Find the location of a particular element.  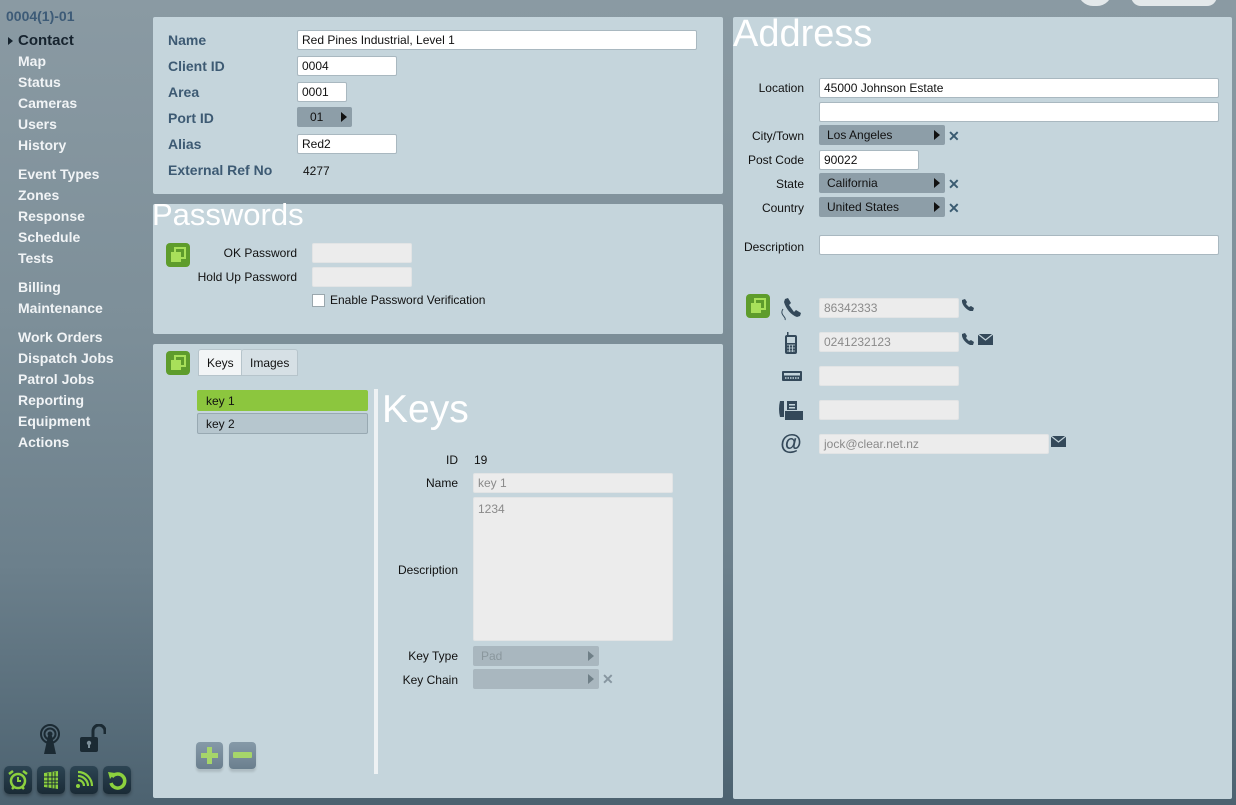

sms-mobile-icon is located at coordinates (985, 340).